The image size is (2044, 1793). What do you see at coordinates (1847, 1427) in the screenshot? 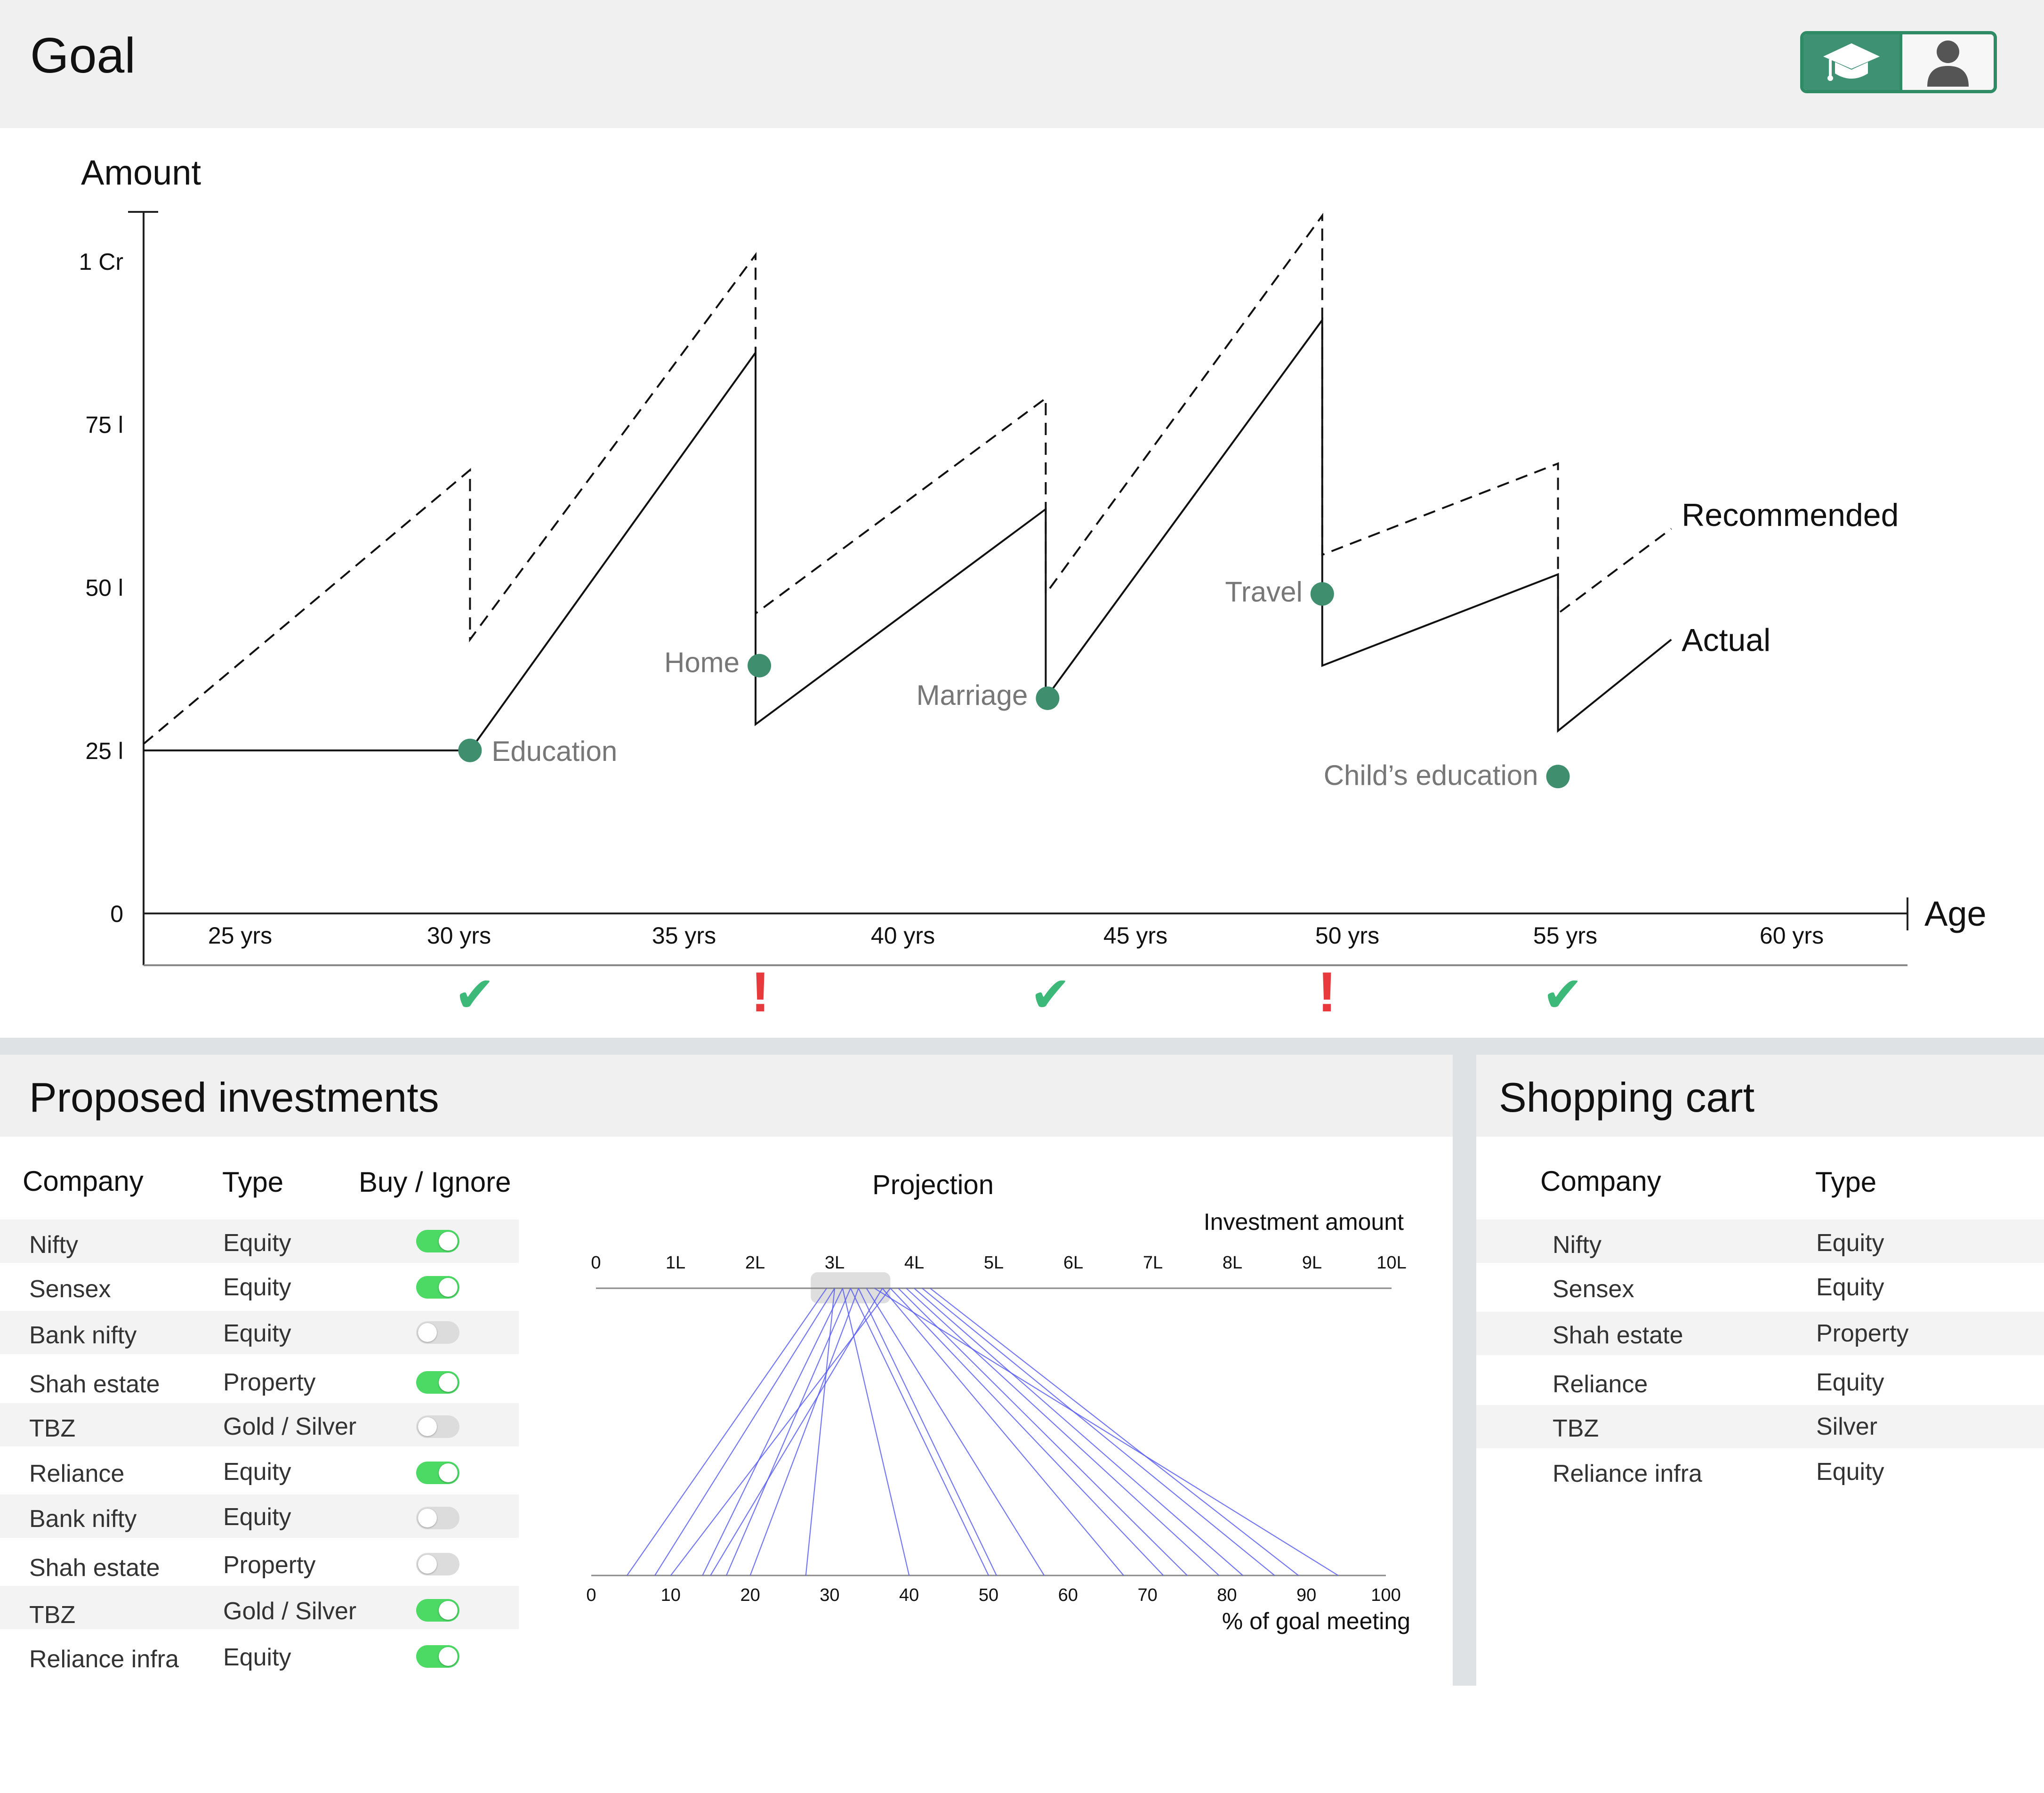
I see `cart-type-cell: Silver` at bounding box center [1847, 1427].